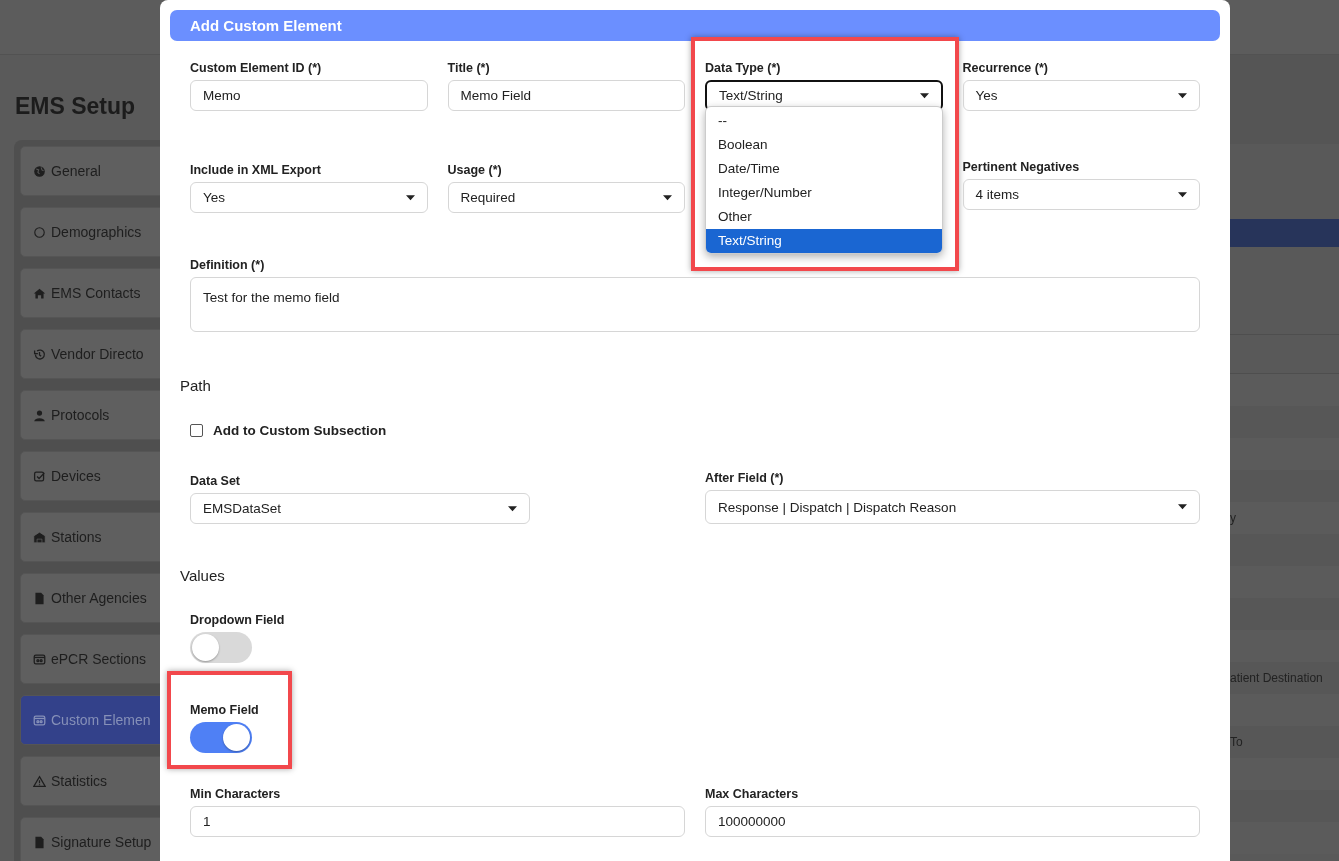 The width and height of the screenshot is (1339, 861). Describe the element at coordinates (39, 354) in the screenshot. I see `history-icon` at that location.